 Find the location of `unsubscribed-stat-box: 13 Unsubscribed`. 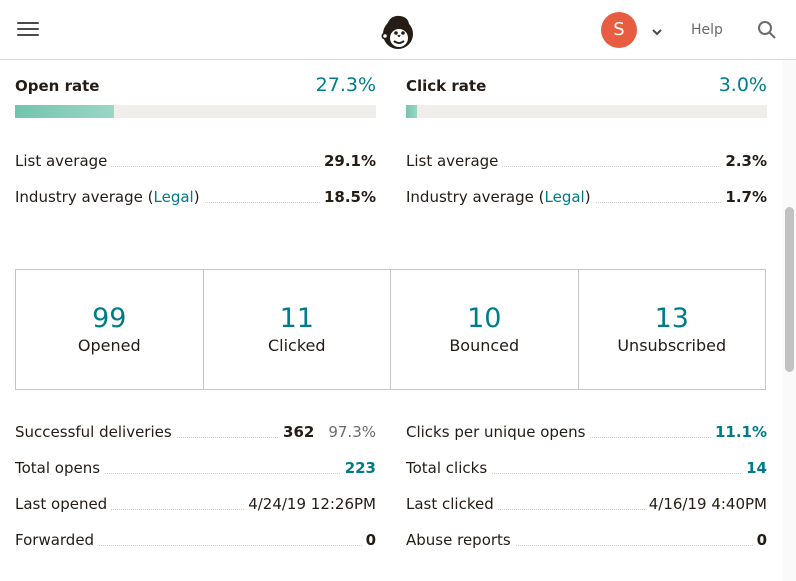

unsubscribed-stat-box: 13 Unsubscribed is located at coordinates (672, 329).